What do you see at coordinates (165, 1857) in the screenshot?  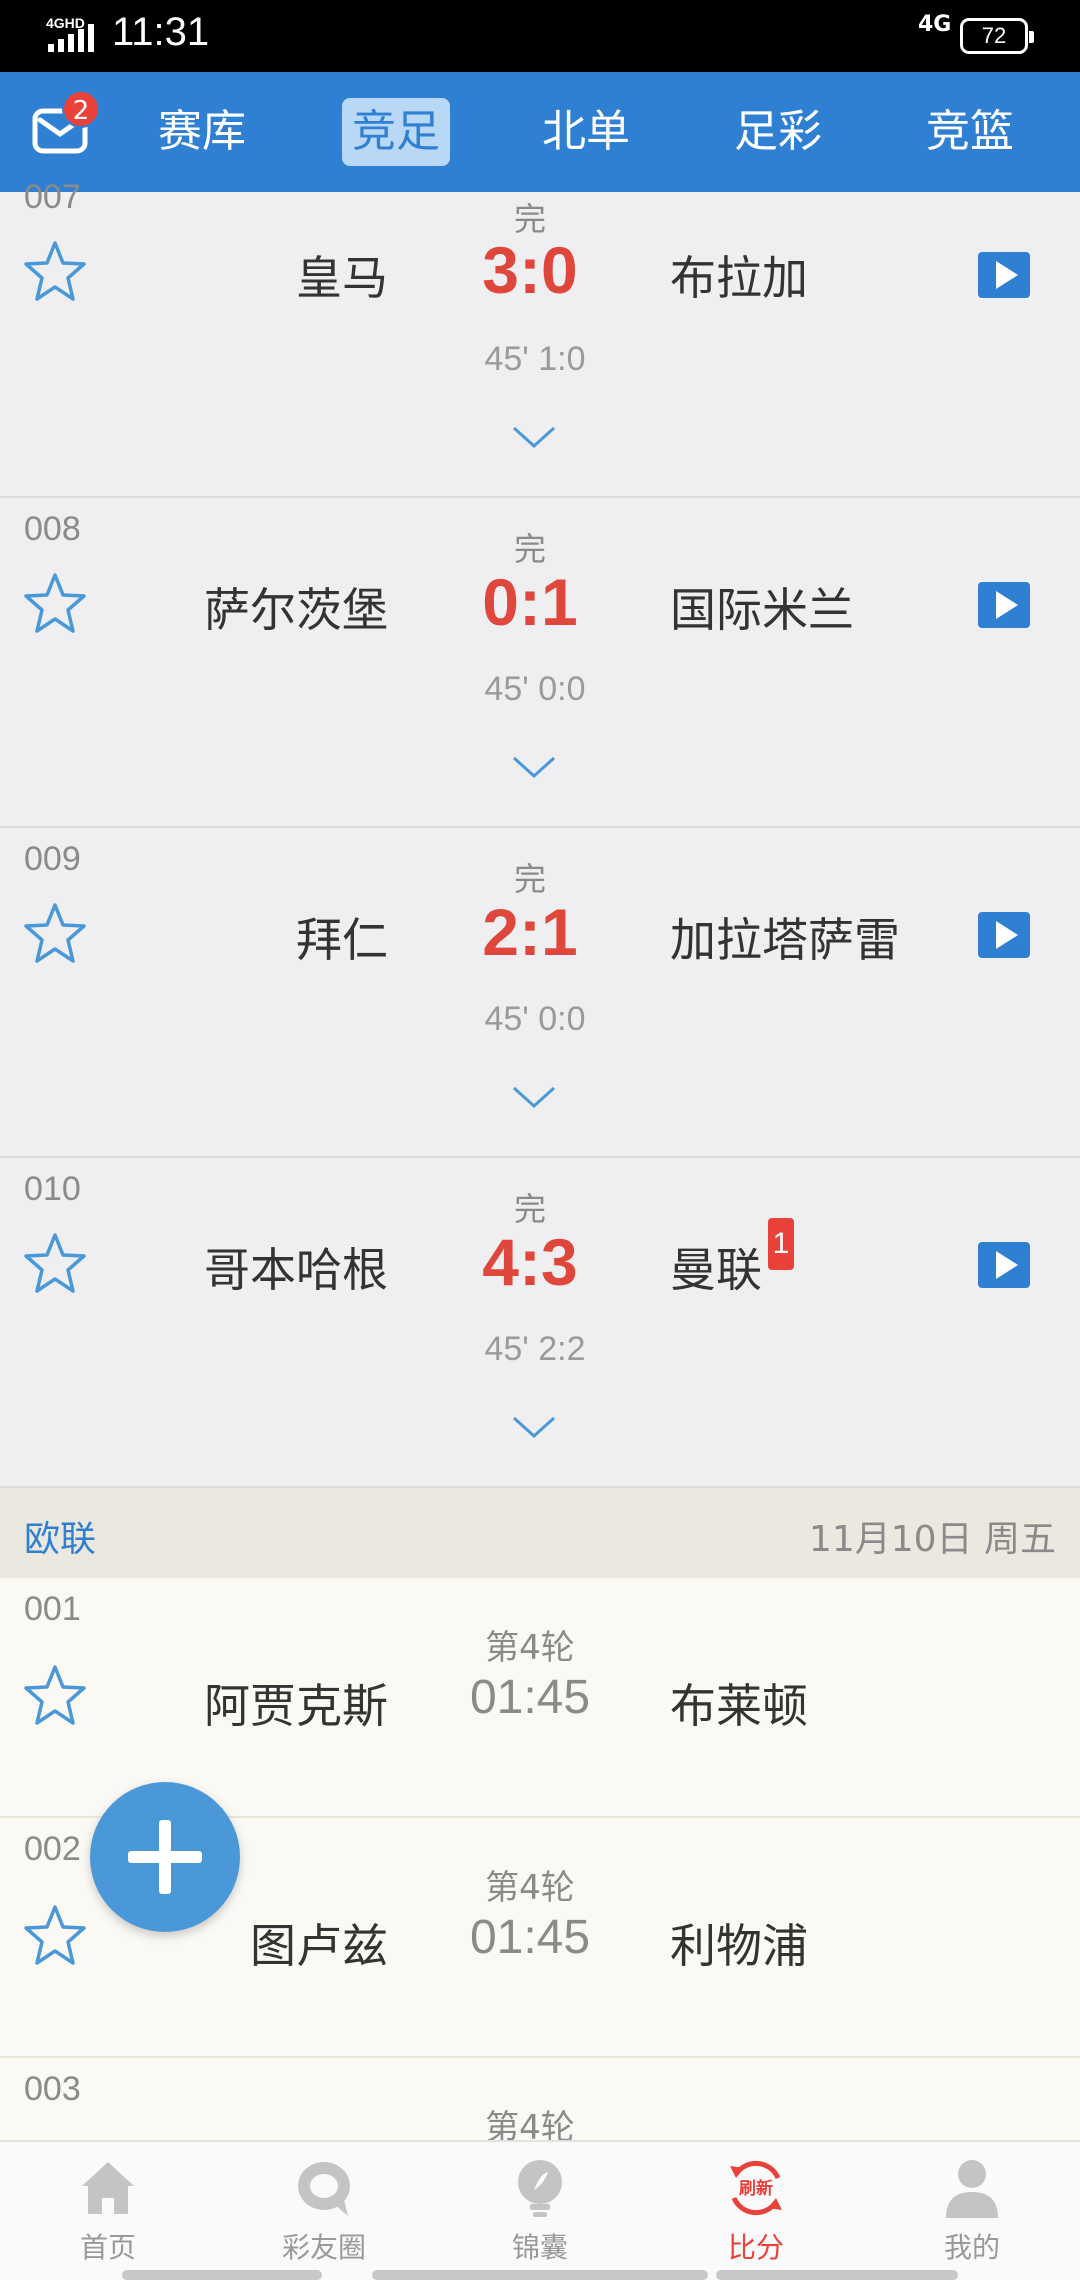 I see `add-floating-button` at bounding box center [165, 1857].